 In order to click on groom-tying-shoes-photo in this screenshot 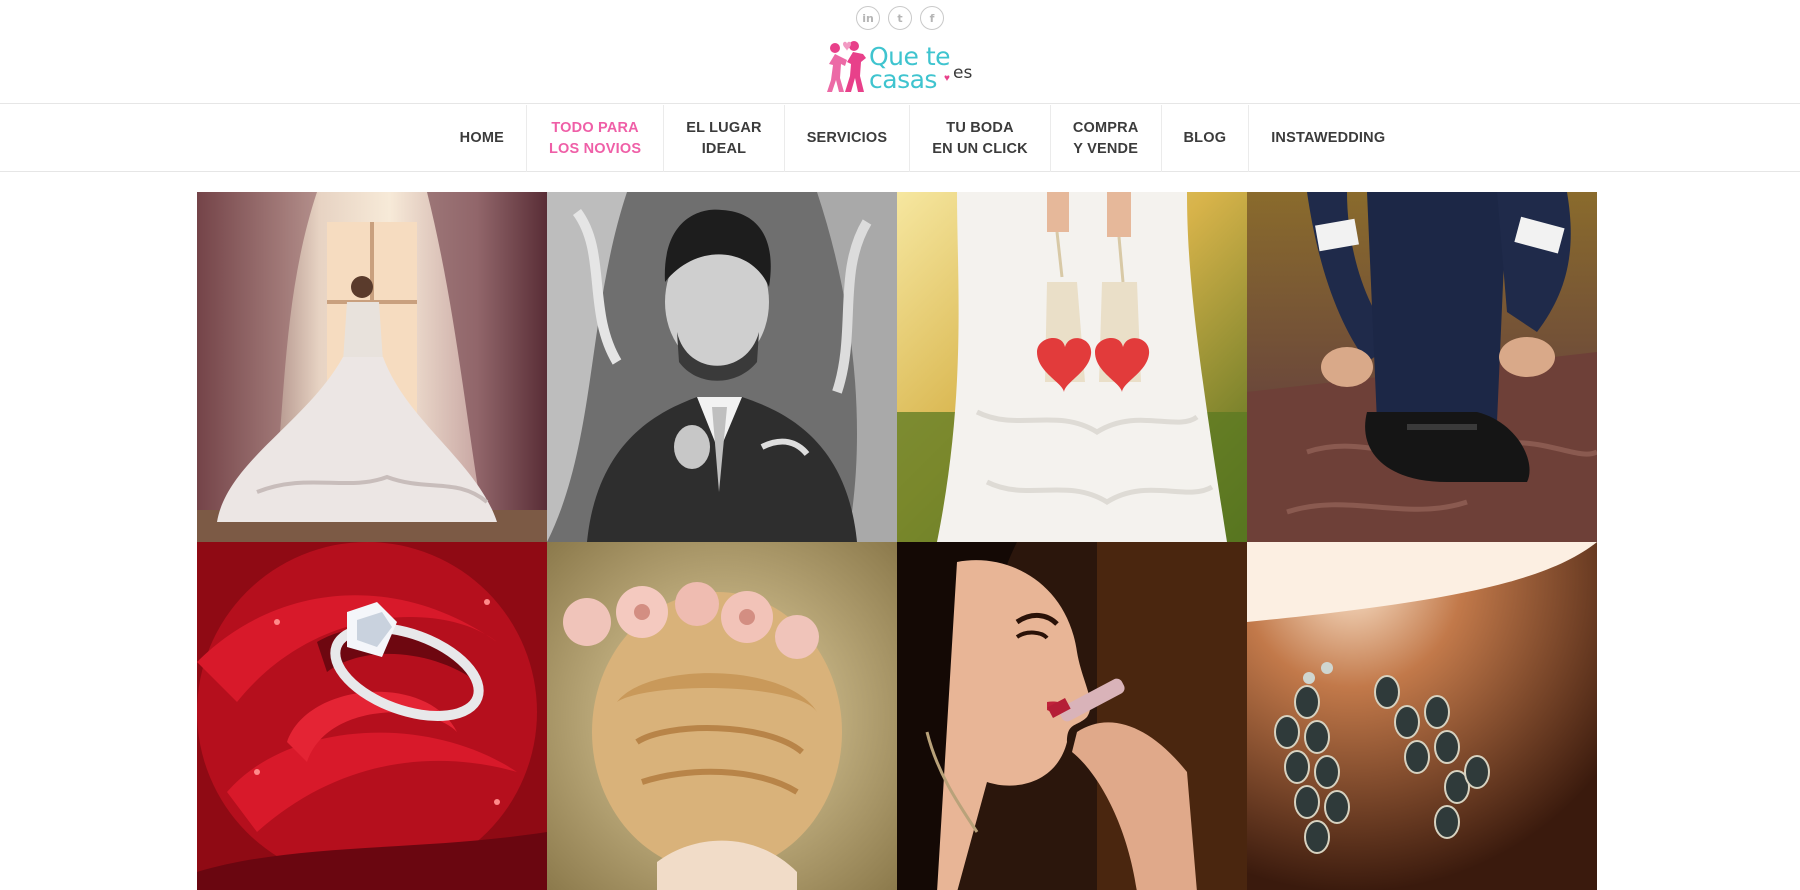, I will do `click(1422, 367)`.